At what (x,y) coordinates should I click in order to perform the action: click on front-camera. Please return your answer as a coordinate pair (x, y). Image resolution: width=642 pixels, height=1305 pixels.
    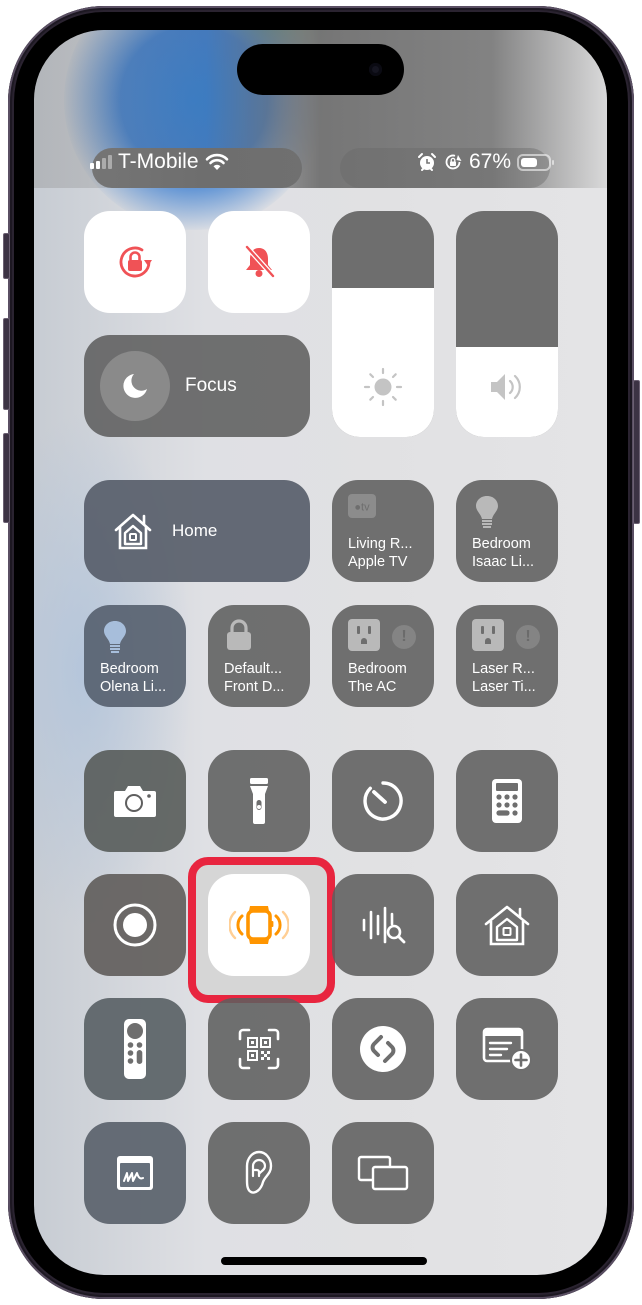
    Looking at the image, I should click on (375, 69).